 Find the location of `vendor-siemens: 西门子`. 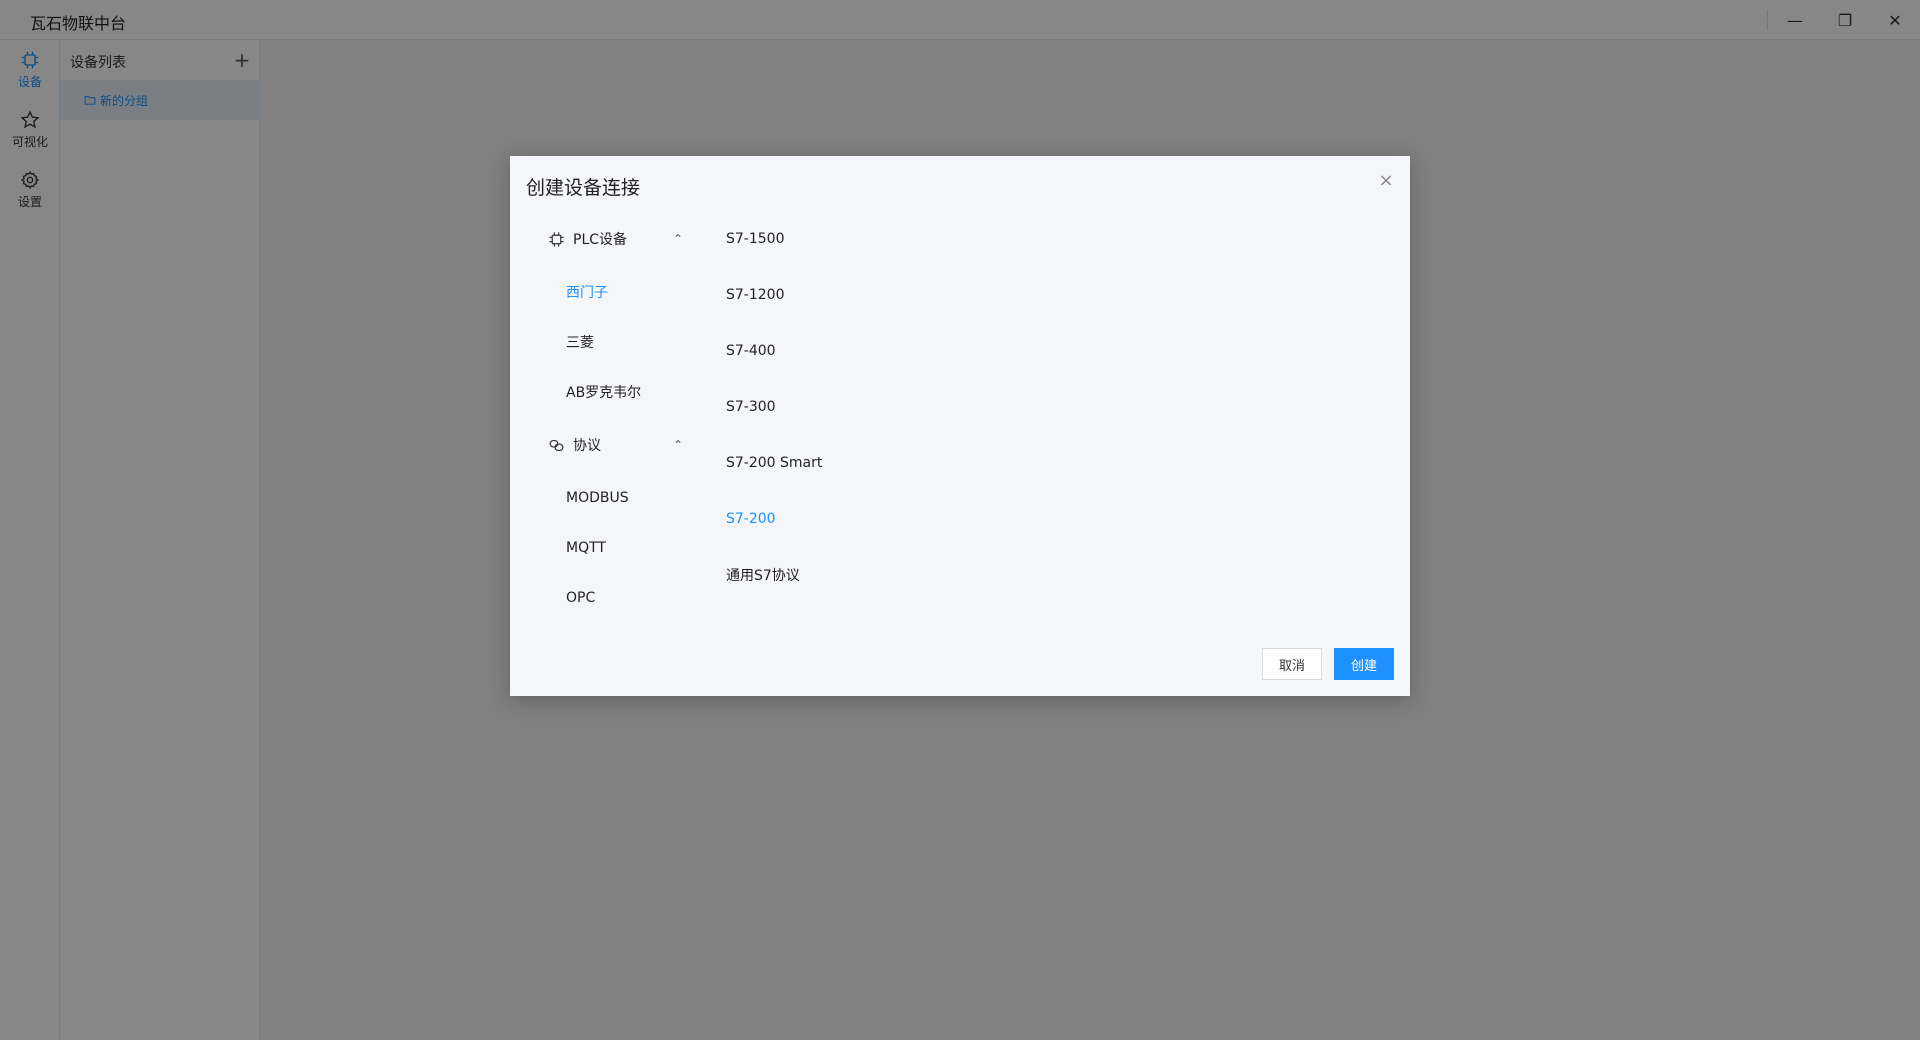

vendor-siemens: 西门子 is located at coordinates (626, 292).